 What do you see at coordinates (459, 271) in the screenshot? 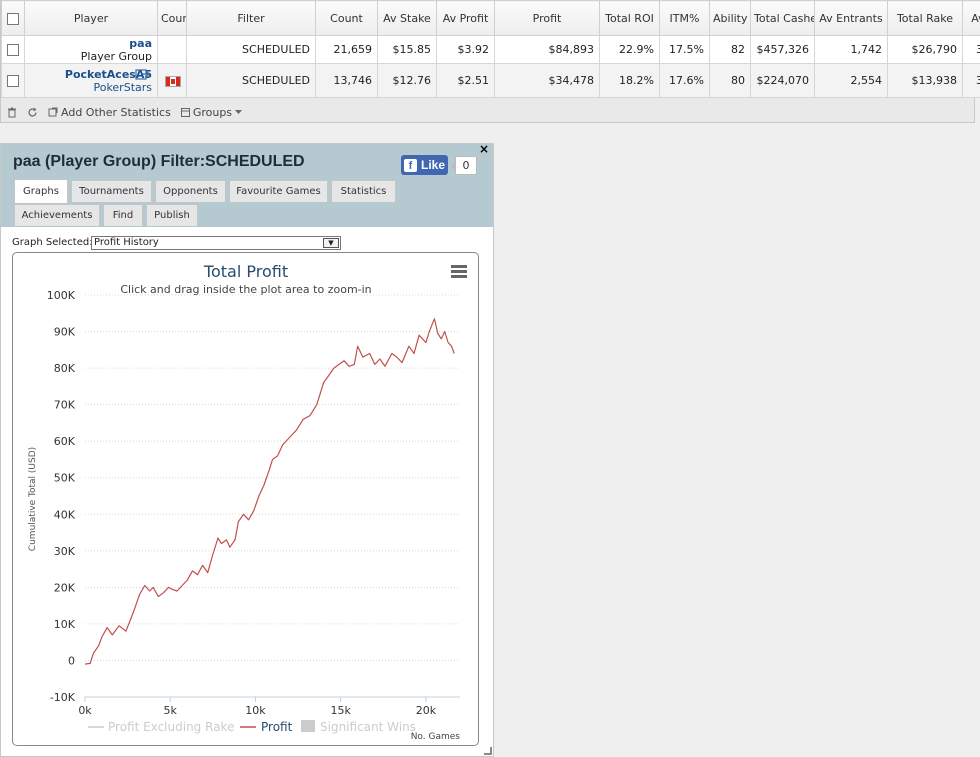
I see `chart-menu-icon` at bounding box center [459, 271].